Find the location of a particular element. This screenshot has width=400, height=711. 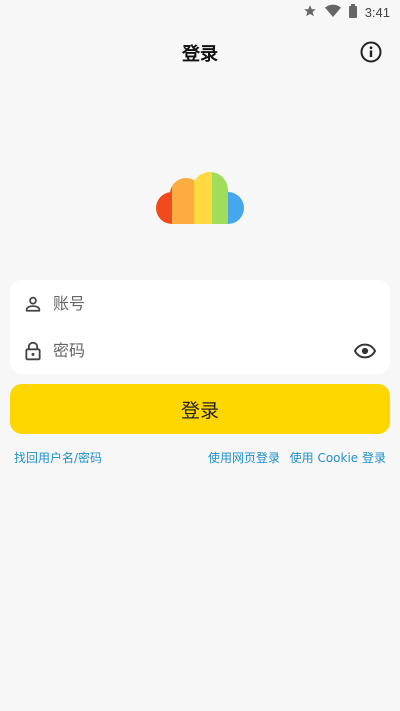

status-bar: 3:41 is located at coordinates (200, 12).